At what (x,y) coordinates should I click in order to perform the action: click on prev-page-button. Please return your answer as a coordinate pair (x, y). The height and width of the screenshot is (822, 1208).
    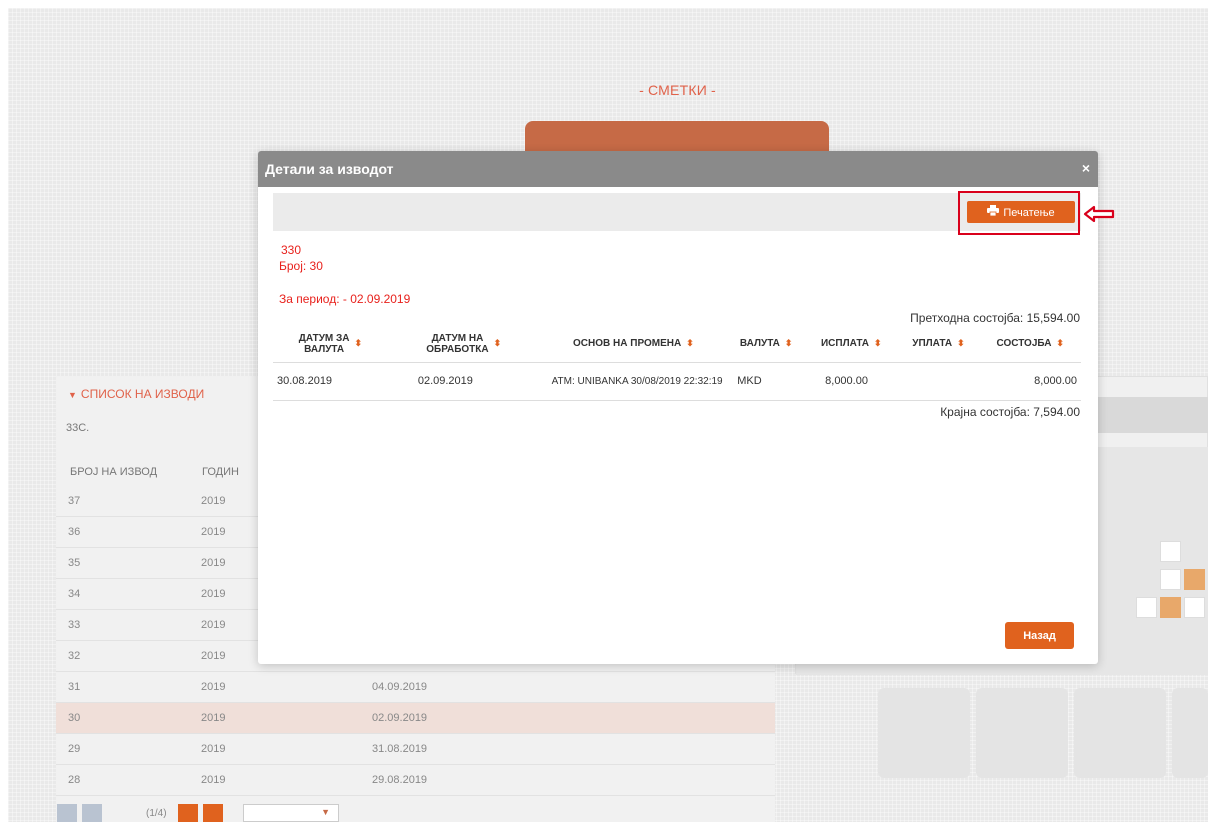
    Looking at the image, I should click on (92, 813).